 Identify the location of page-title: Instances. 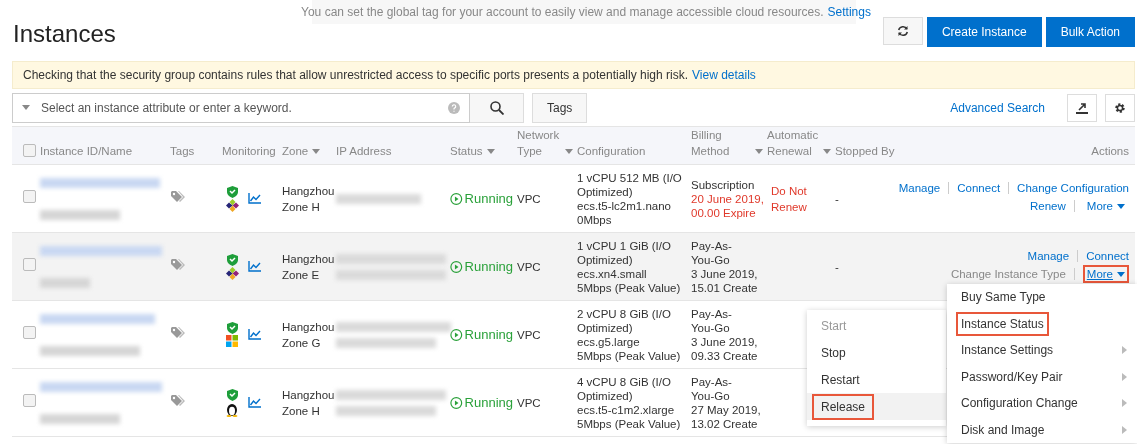
(64, 34).